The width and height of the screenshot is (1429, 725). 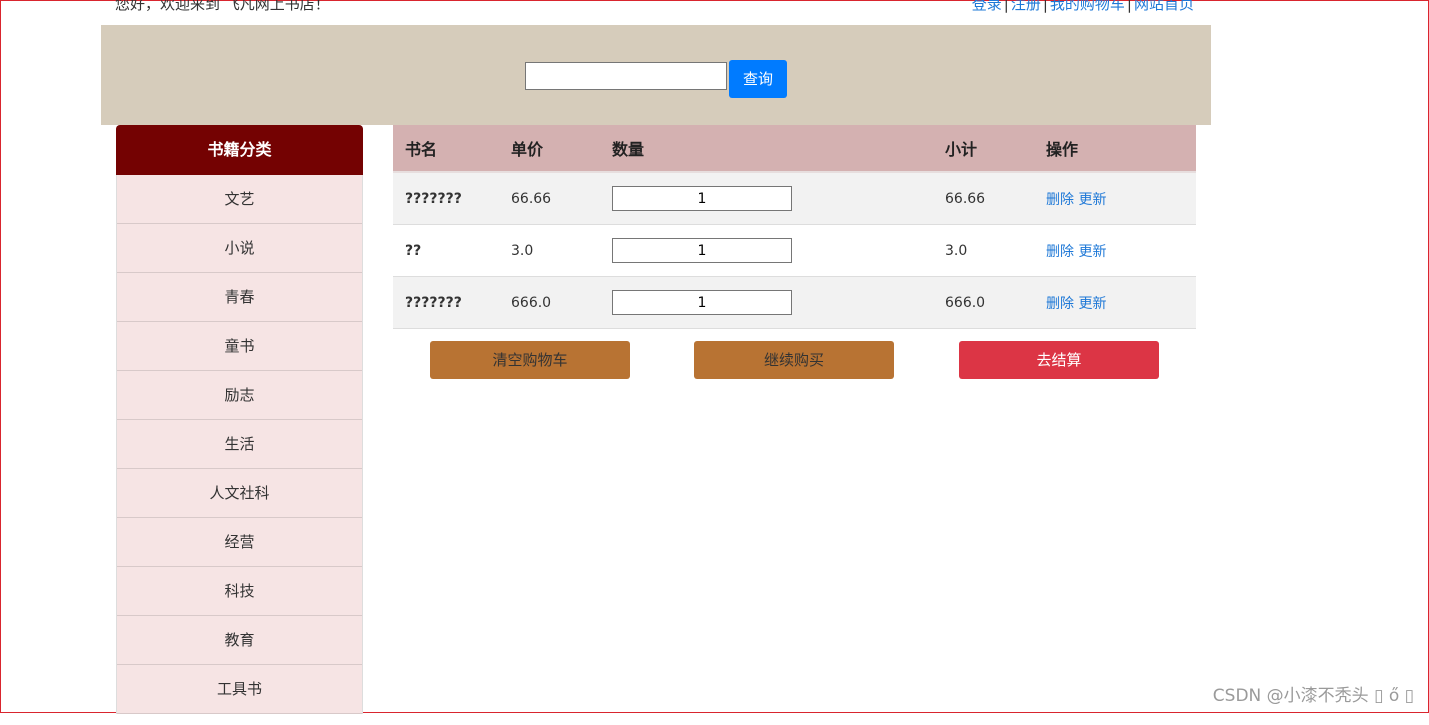 What do you see at coordinates (961, 149) in the screenshot?
I see `column-header-subtotal: 小计` at bounding box center [961, 149].